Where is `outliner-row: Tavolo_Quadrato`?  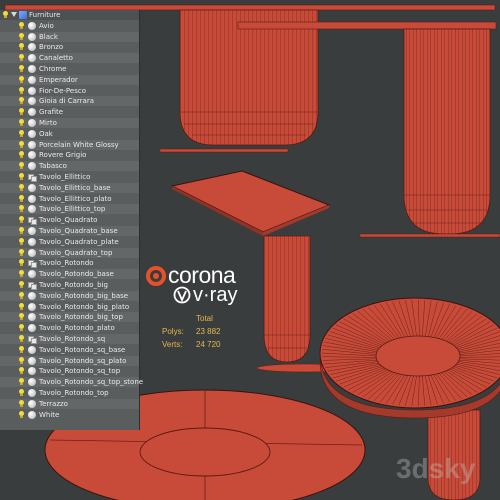
outliner-row: Tavolo_Quadrato is located at coordinates (69, 220).